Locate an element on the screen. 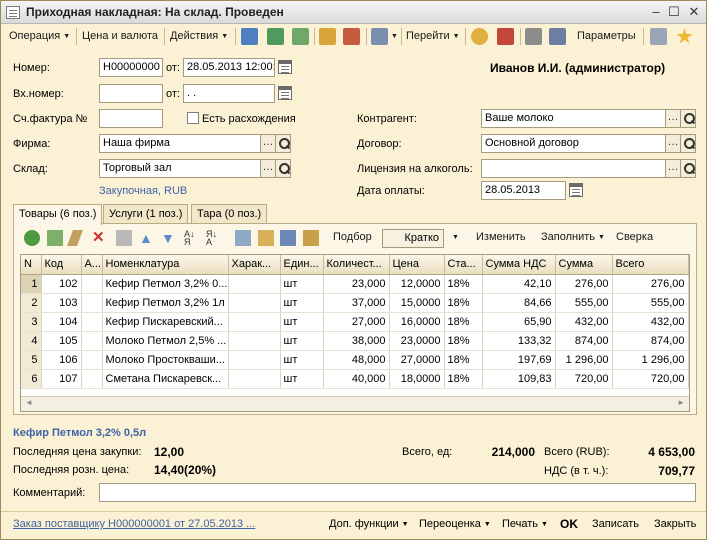 Image resolution: width=707 pixels, height=540 pixels. refresh-icon is located at coordinates (275, 36).